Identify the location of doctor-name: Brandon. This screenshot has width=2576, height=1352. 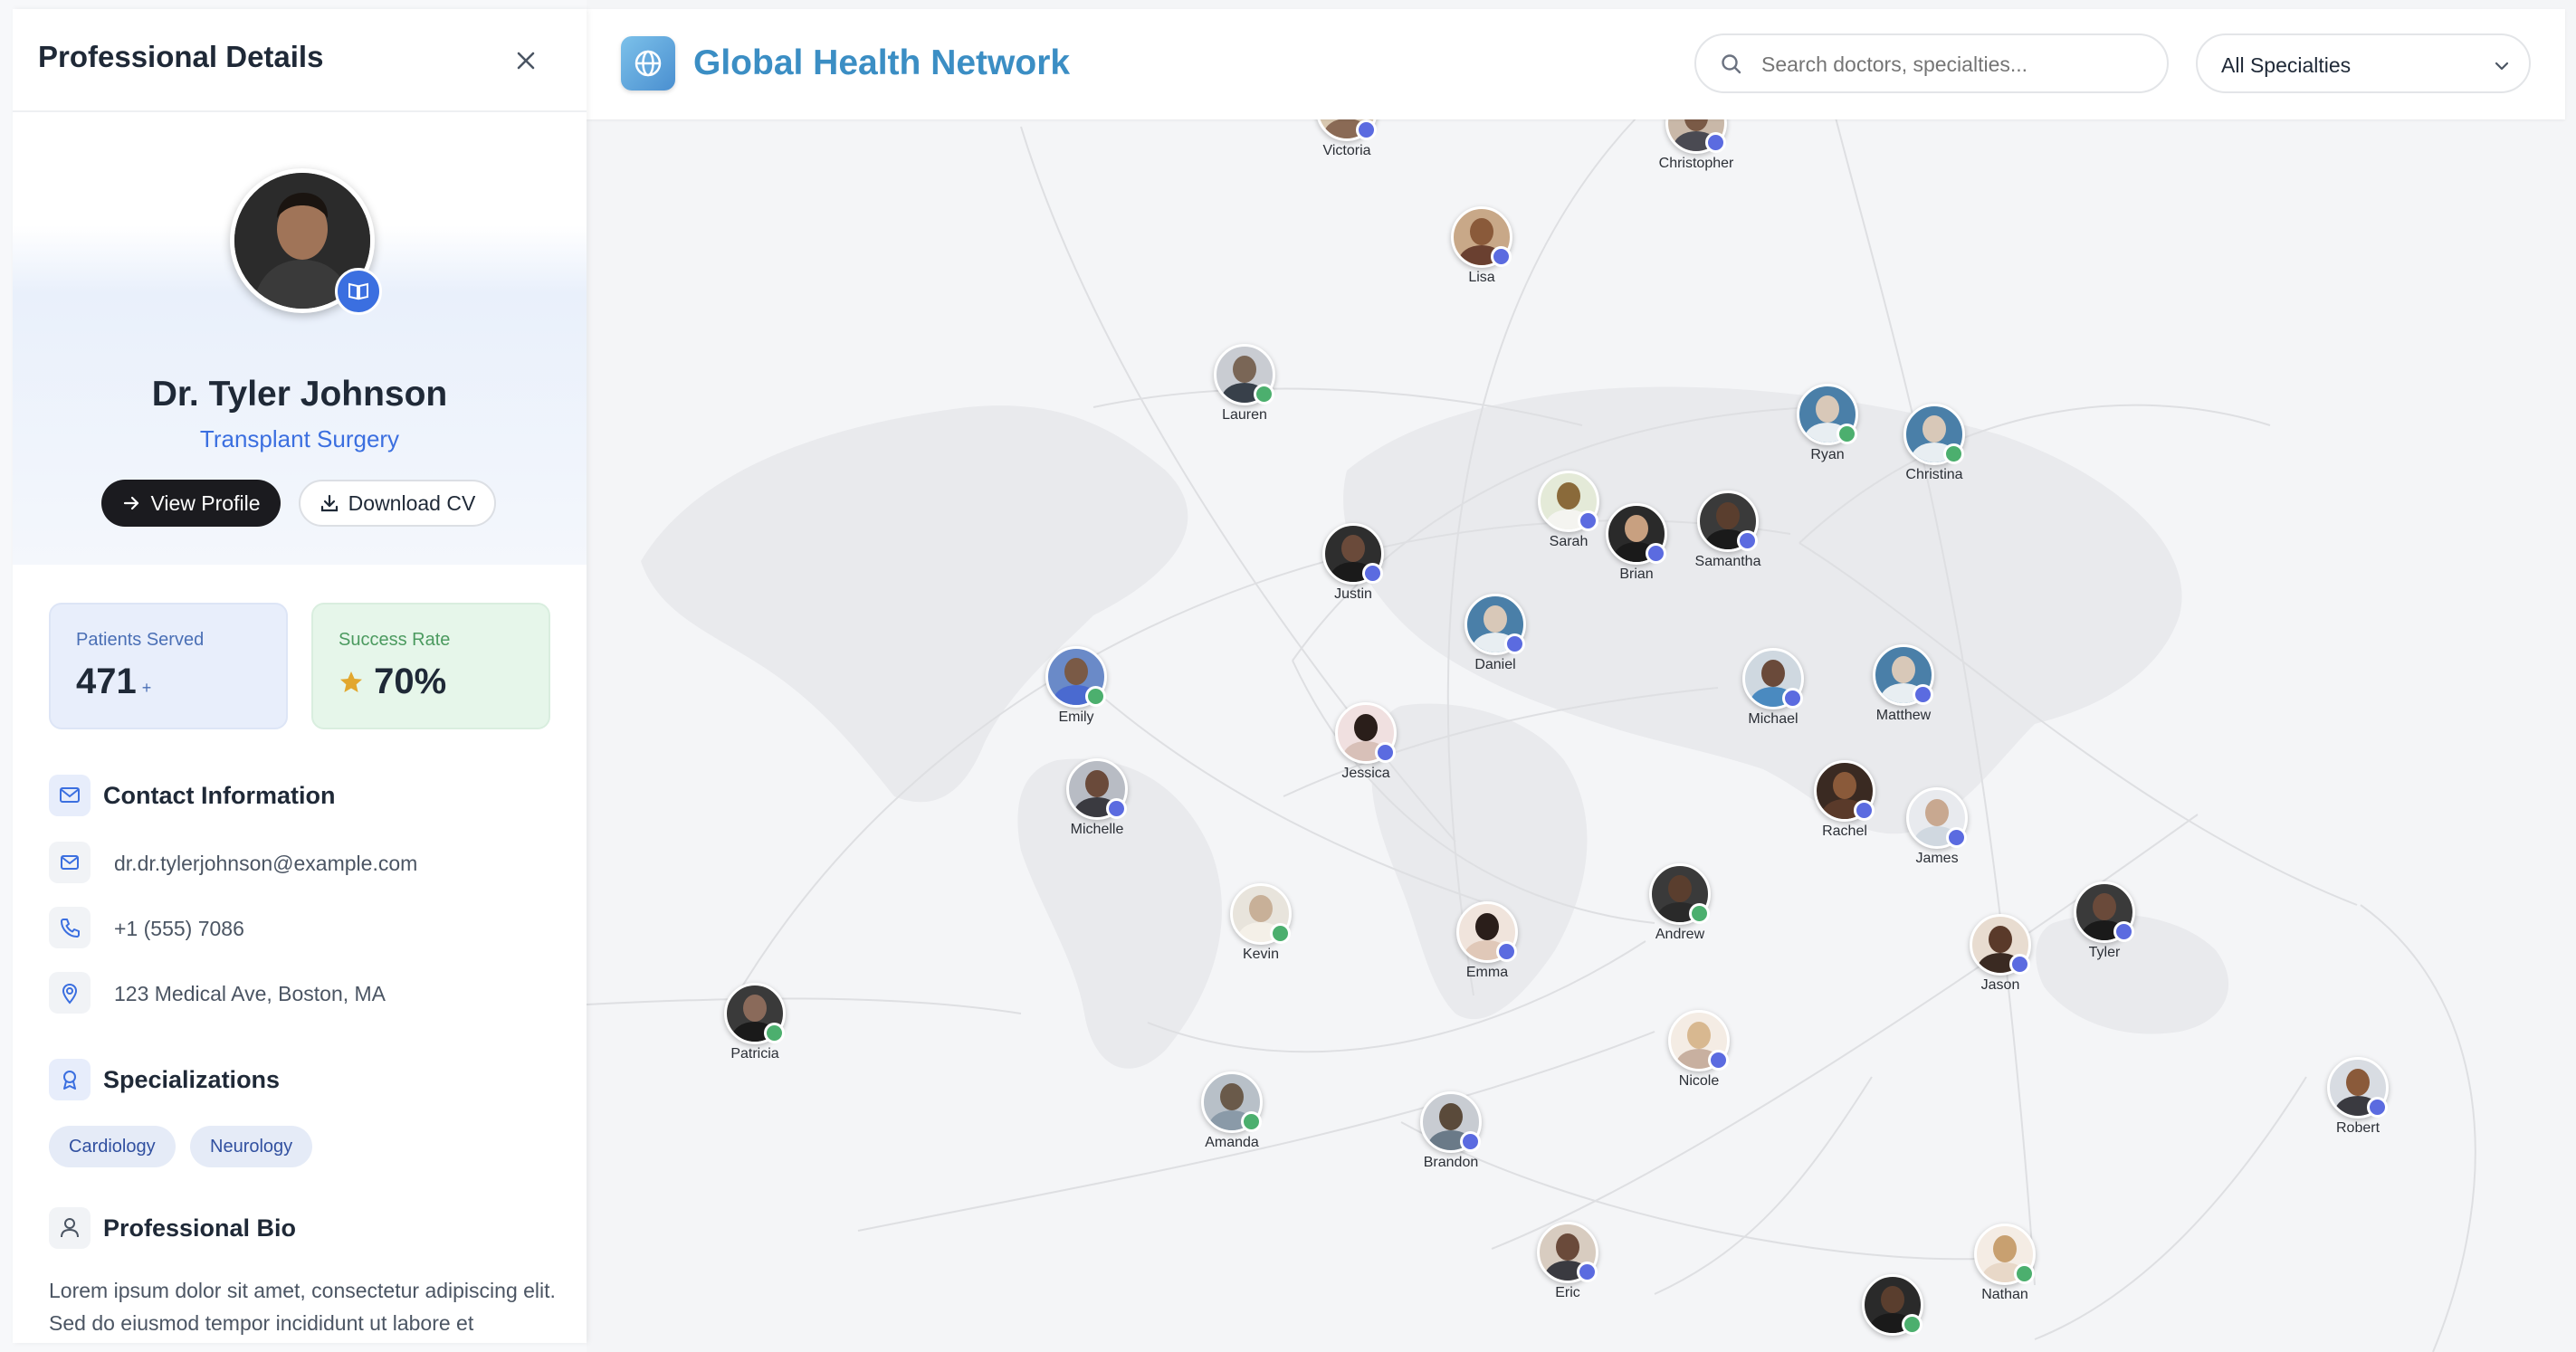
(1451, 1162).